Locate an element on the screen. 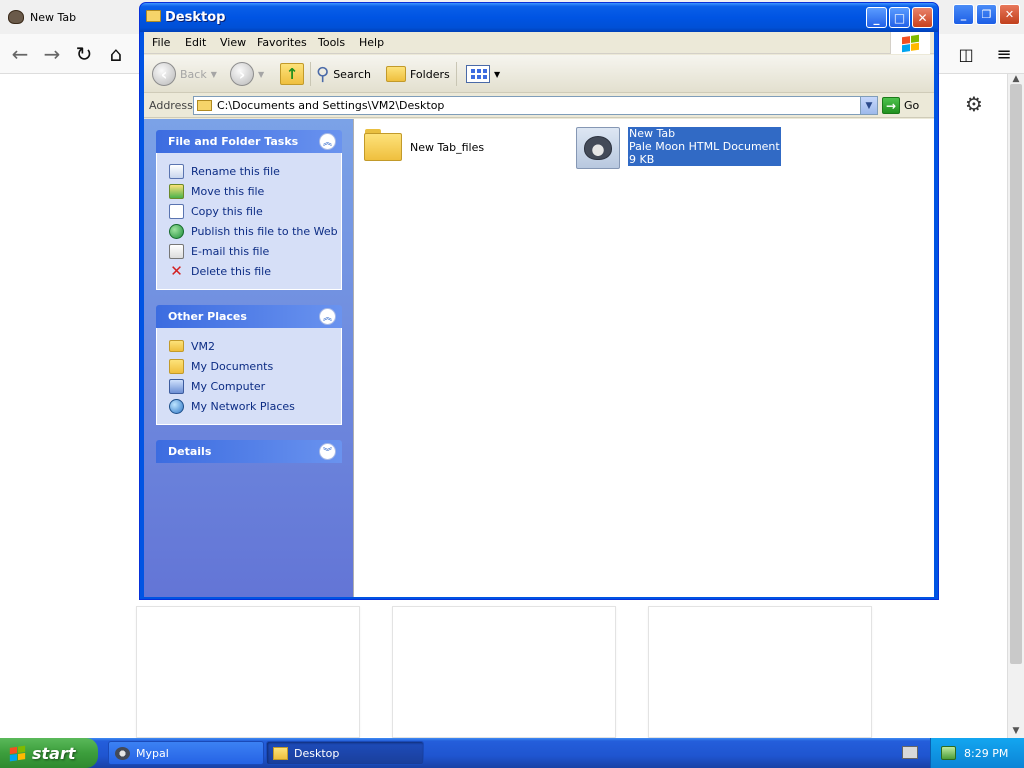  scroll-up-icon: ▲ is located at coordinates (1016, 79).